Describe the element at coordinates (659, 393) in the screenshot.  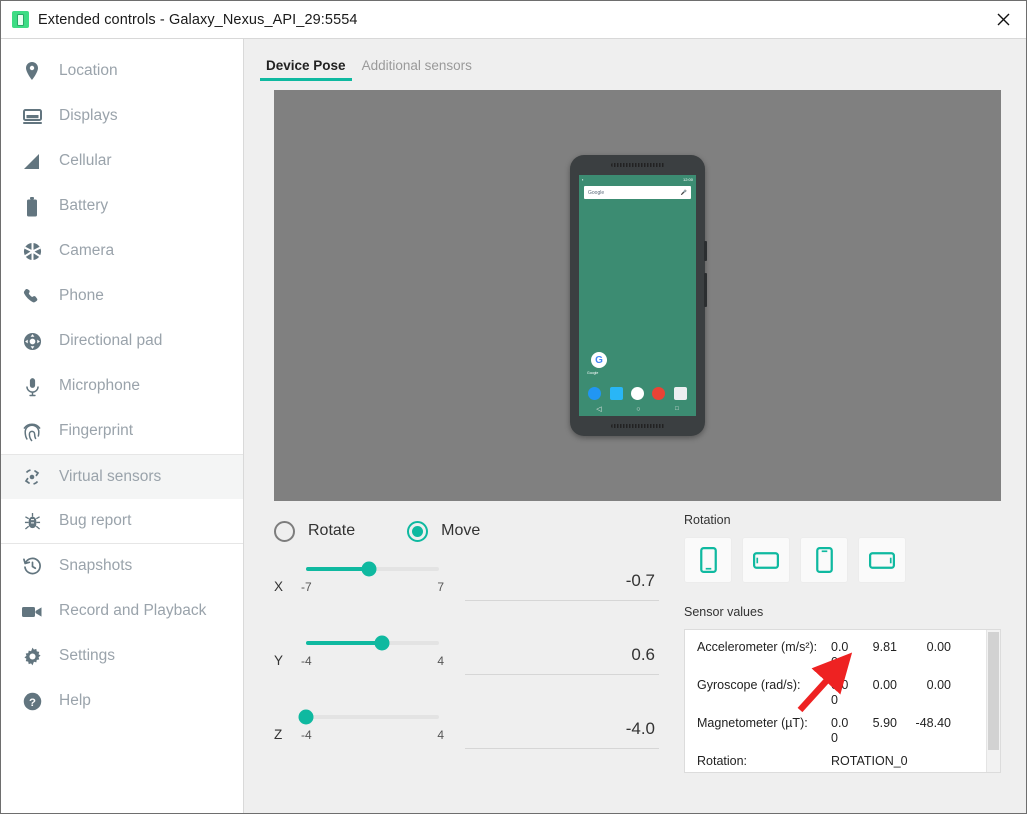
I see `dock-chrome-icon` at that location.